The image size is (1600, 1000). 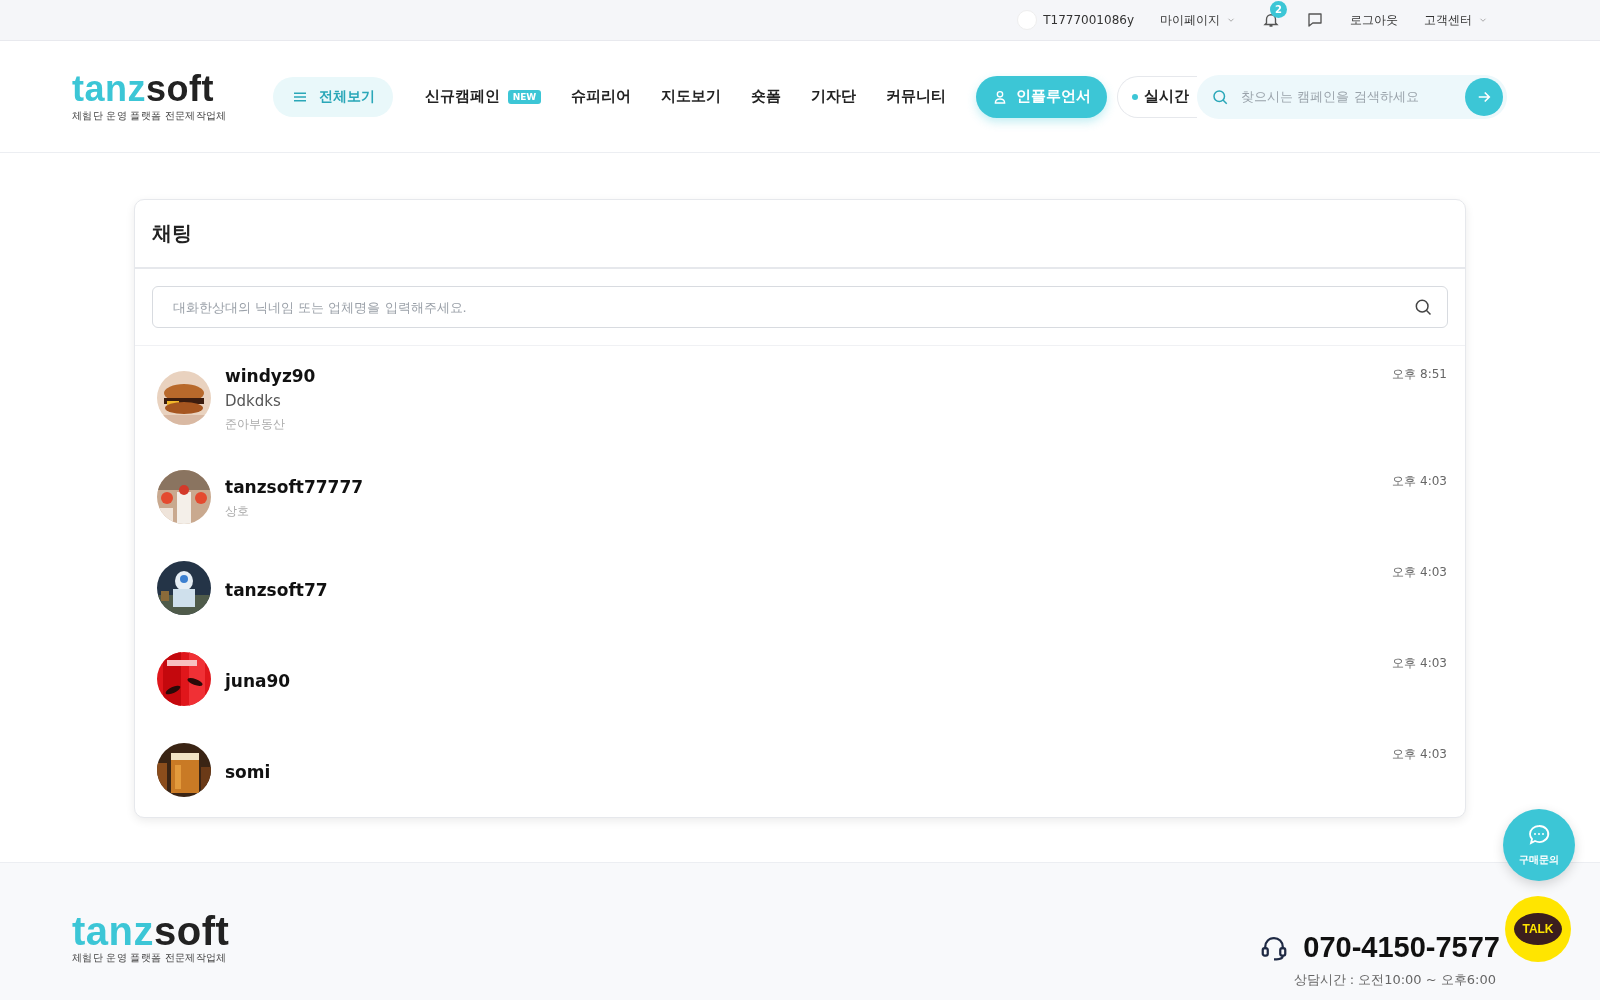 I want to click on contact-name: tanzsoft77777, so click(x=295, y=487).